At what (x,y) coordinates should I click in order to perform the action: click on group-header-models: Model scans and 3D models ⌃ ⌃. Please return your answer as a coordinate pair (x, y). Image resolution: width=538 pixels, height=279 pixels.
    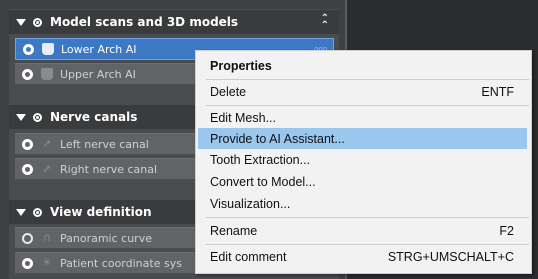
    Looking at the image, I should click on (174, 22).